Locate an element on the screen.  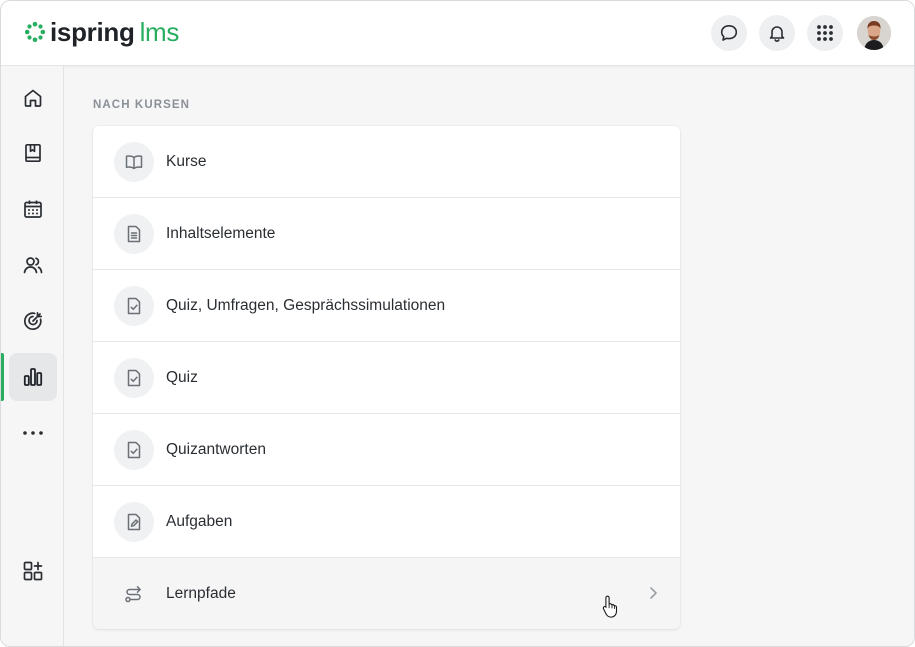
target-icon is located at coordinates (33, 321).